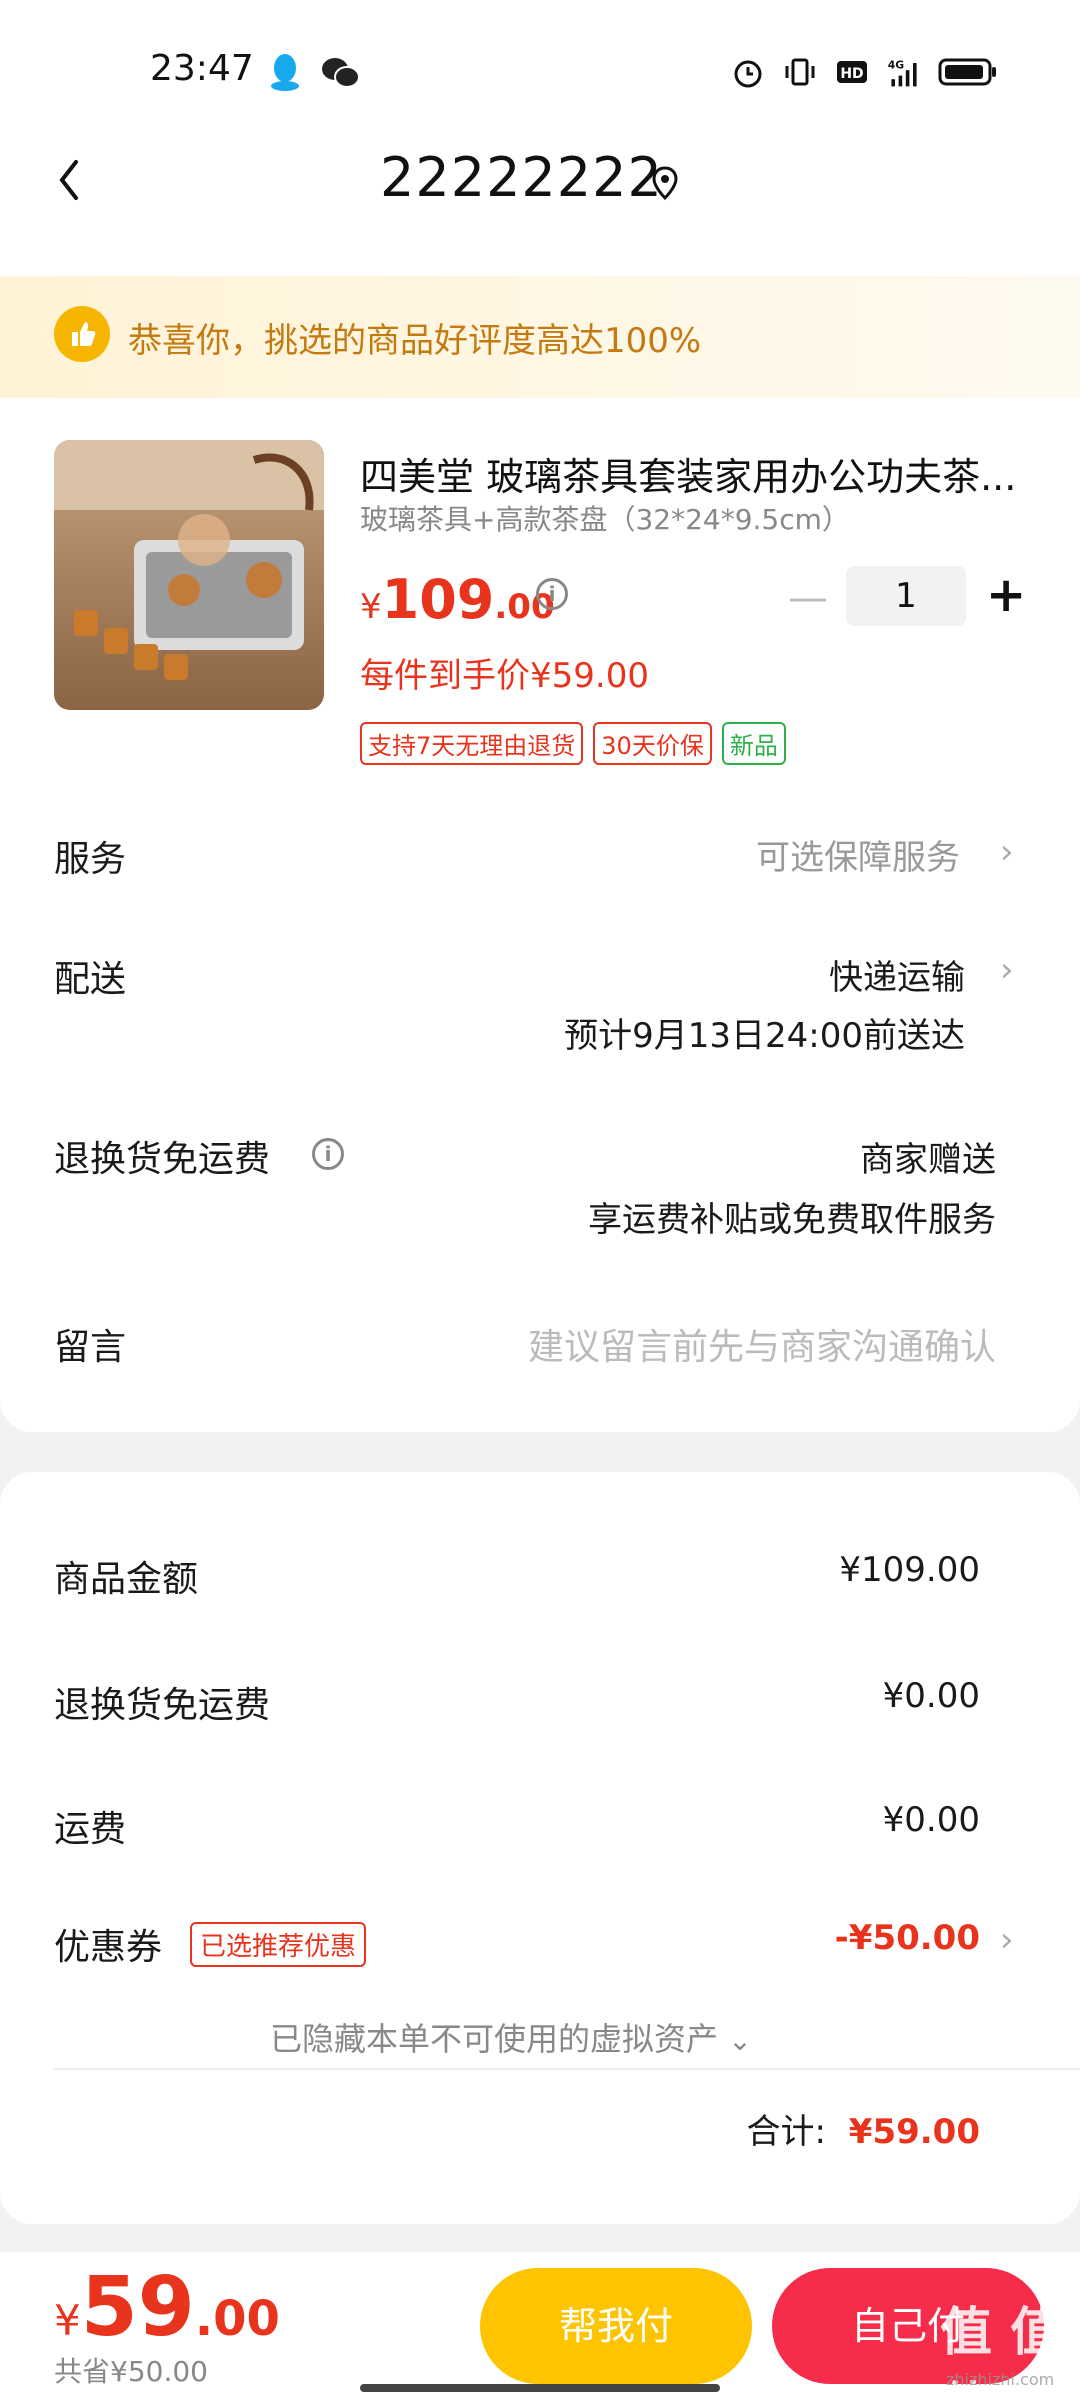 Image resolution: width=1080 pixels, height=2400 pixels. What do you see at coordinates (415, 341) in the screenshot?
I see `banner-text: 恭喜你，挑选的商品好评度高达100%` at bounding box center [415, 341].